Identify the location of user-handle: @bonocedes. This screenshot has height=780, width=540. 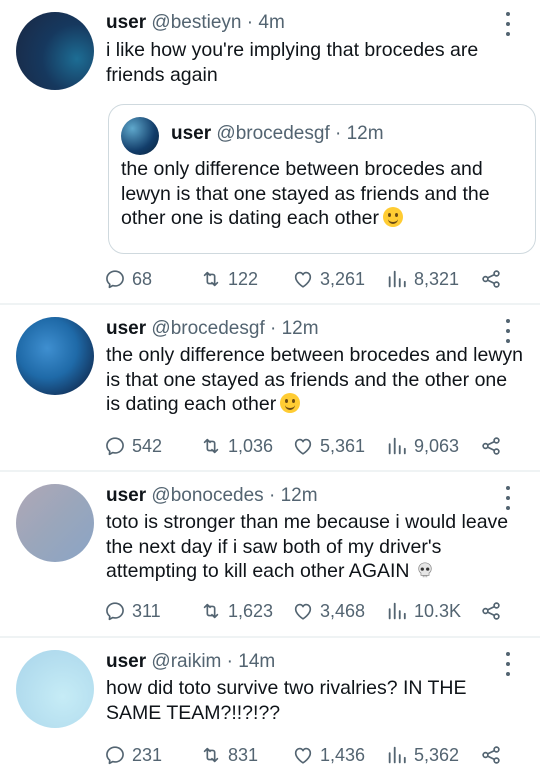
(207, 495).